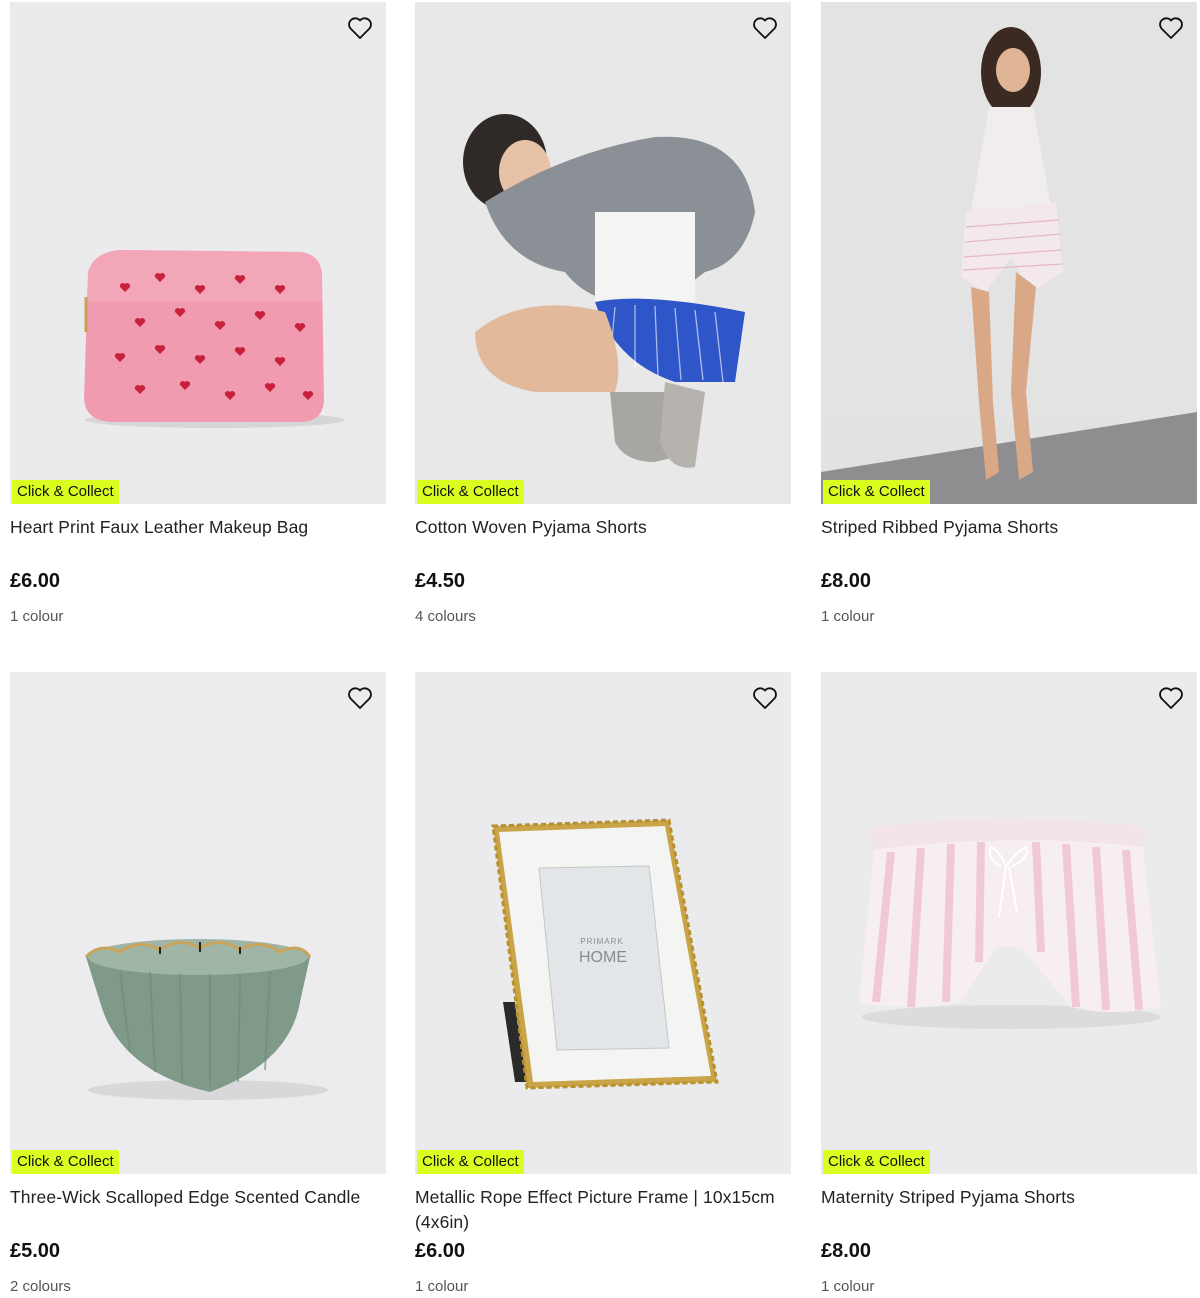 This screenshot has width=1200, height=1298. What do you see at coordinates (40, 1286) in the screenshot?
I see `product-colours: 2 colours` at bounding box center [40, 1286].